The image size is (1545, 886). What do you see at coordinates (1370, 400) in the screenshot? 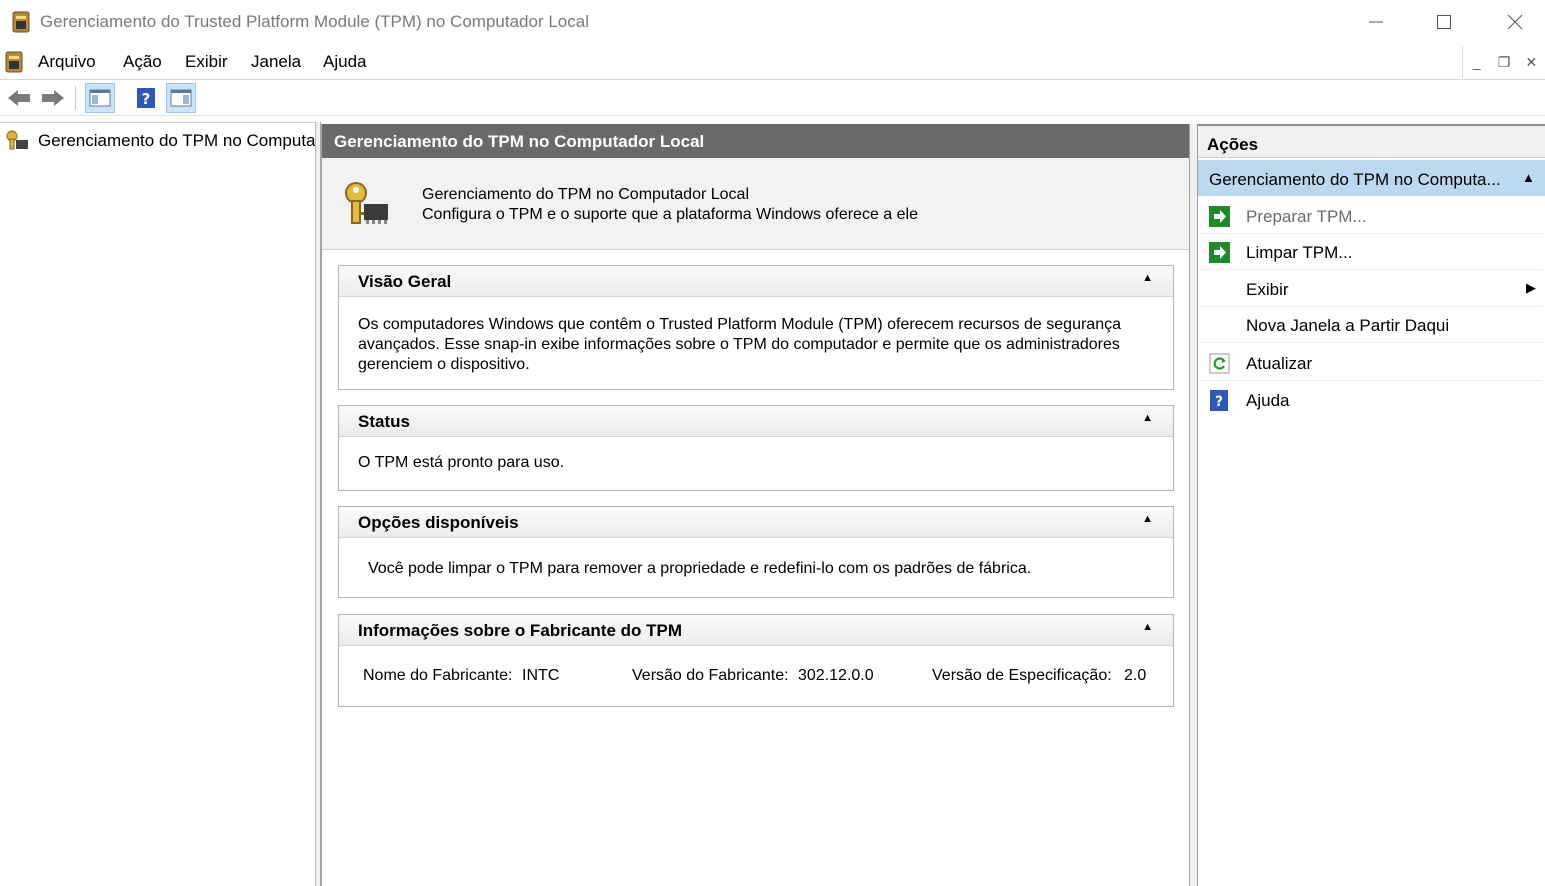
I see `action-ajuda: ? Ajuda` at bounding box center [1370, 400].